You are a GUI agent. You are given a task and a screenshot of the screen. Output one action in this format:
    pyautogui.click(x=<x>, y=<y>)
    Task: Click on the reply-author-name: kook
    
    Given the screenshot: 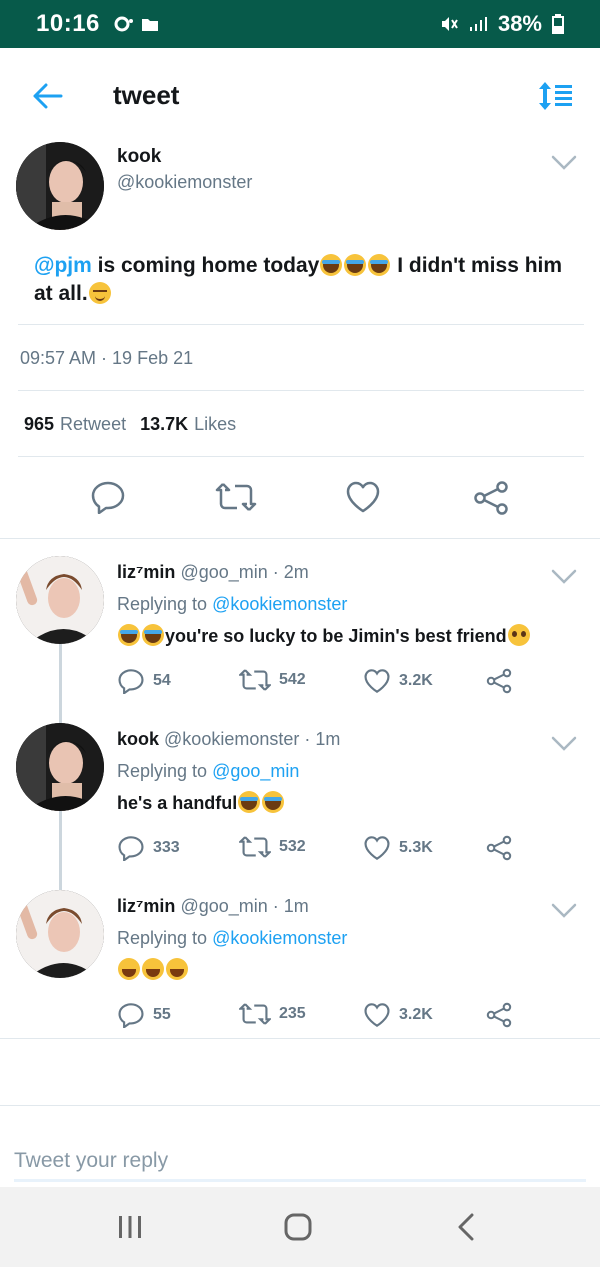 What is the action you would take?
    pyautogui.click(x=138, y=739)
    